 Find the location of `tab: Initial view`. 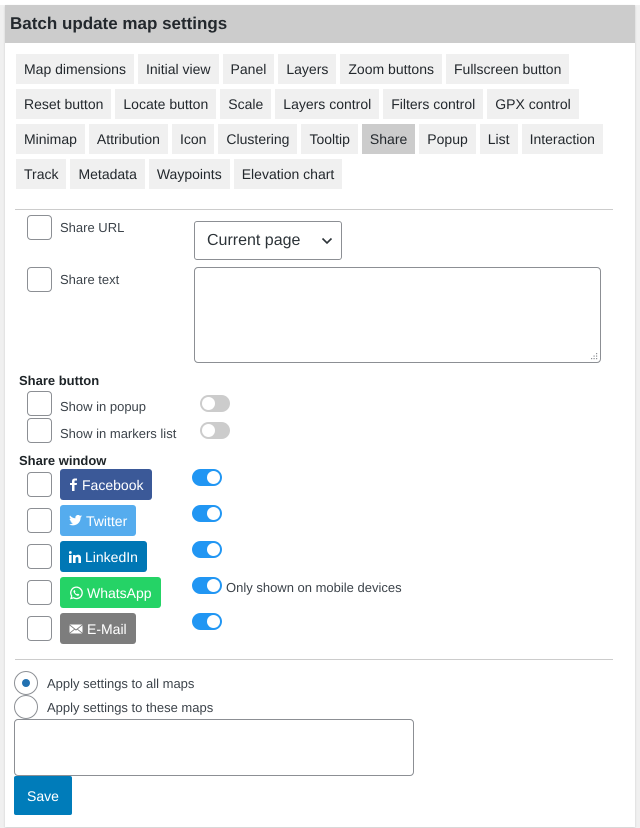

tab: Initial view is located at coordinates (178, 69).